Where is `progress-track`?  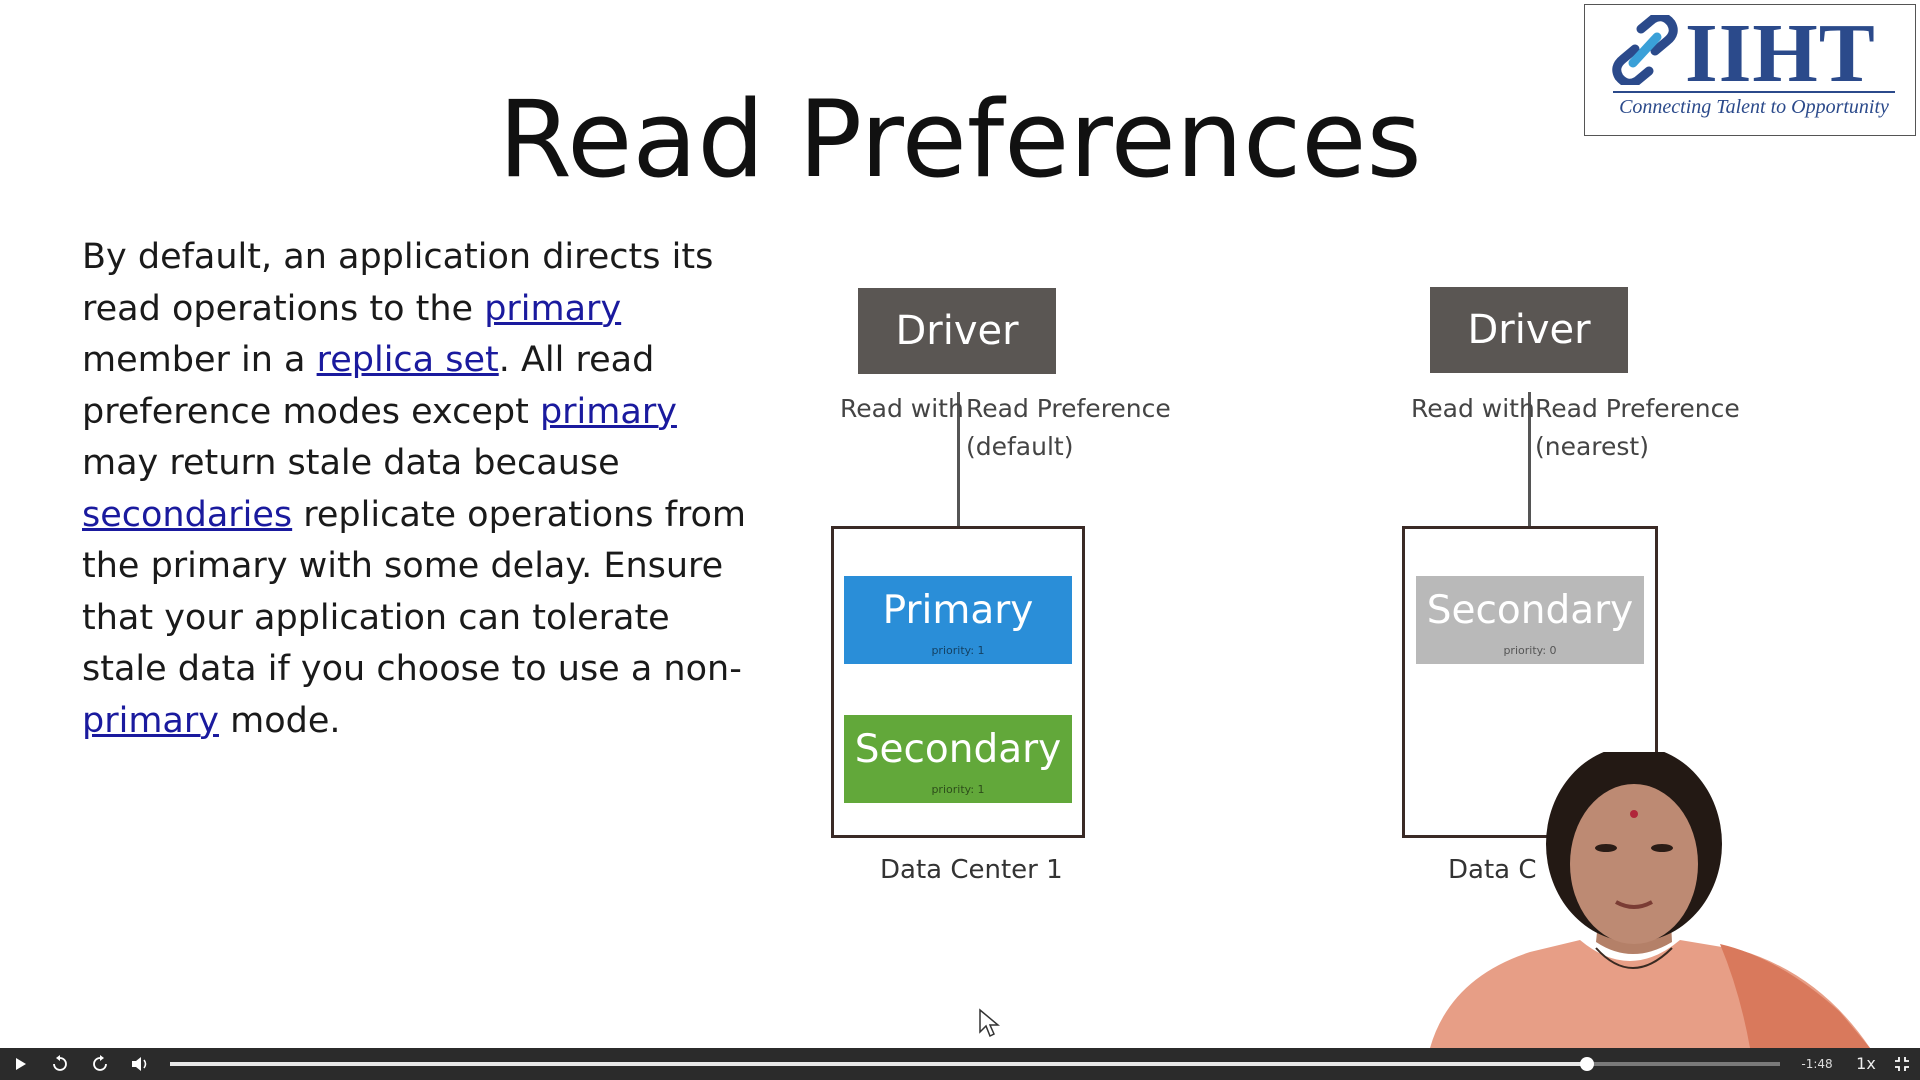 progress-track is located at coordinates (975, 1064).